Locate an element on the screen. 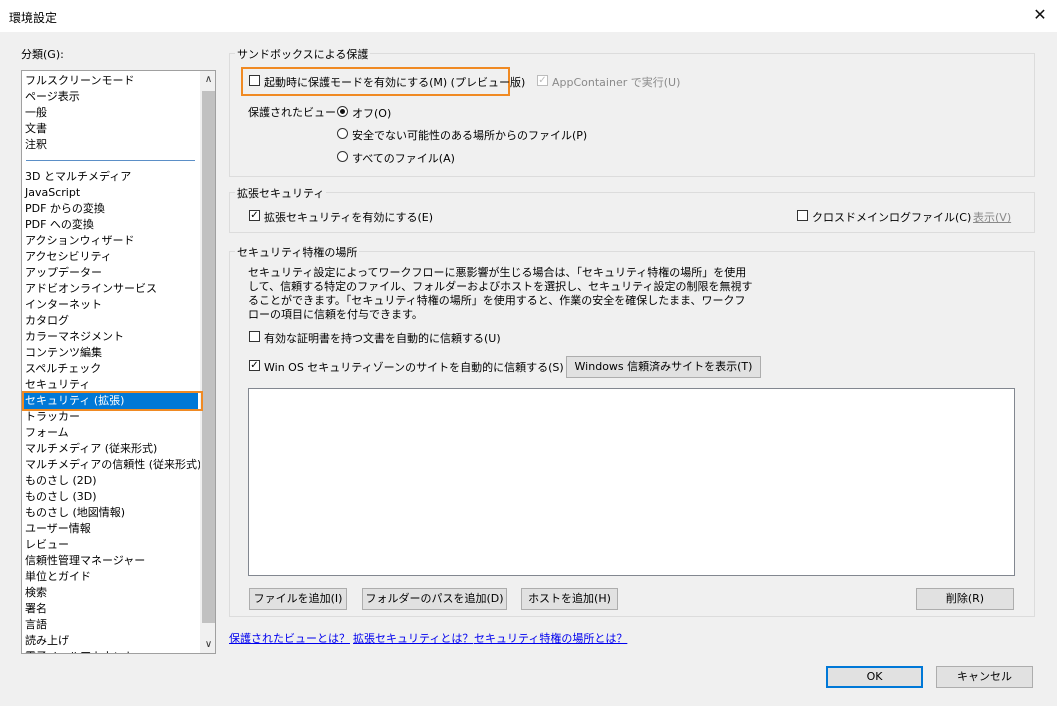 The height and width of the screenshot is (706, 1057). winos-trust-checkbox: ✓ is located at coordinates (254, 365).